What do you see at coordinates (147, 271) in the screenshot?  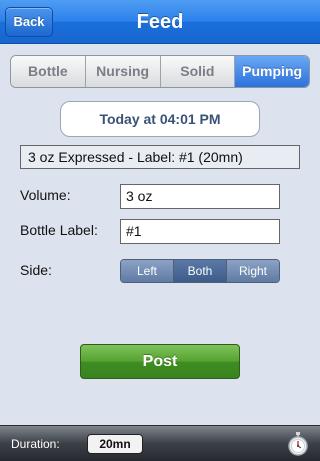 I see `side-left-option: Left` at bounding box center [147, 271].